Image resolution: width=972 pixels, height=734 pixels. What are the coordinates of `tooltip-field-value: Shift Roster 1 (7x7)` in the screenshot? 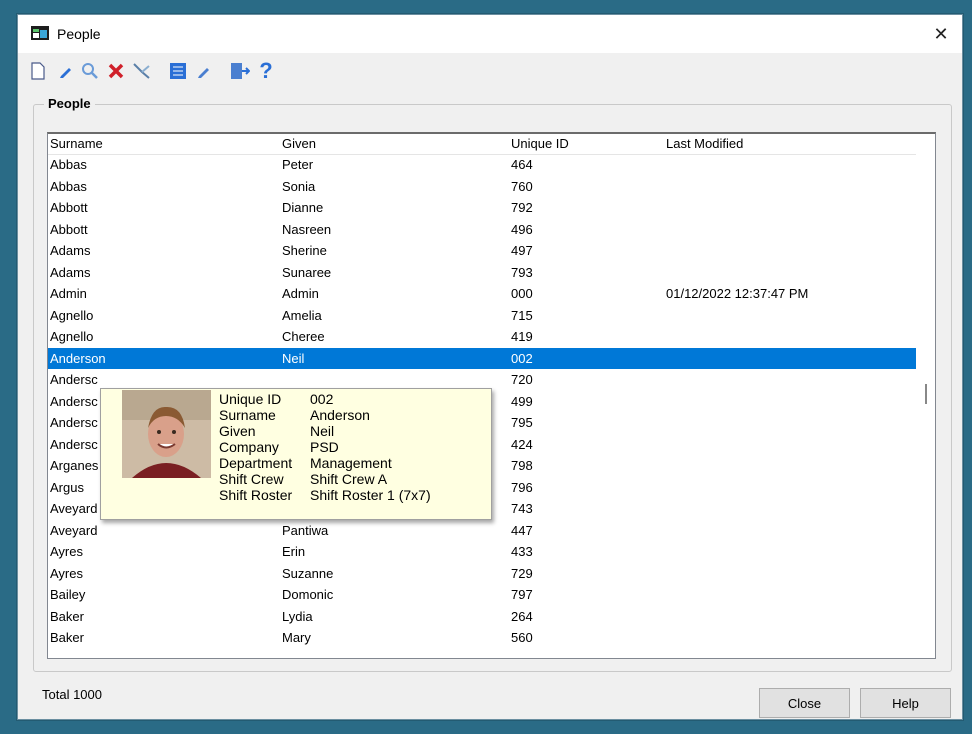 It's located at (370, 495).